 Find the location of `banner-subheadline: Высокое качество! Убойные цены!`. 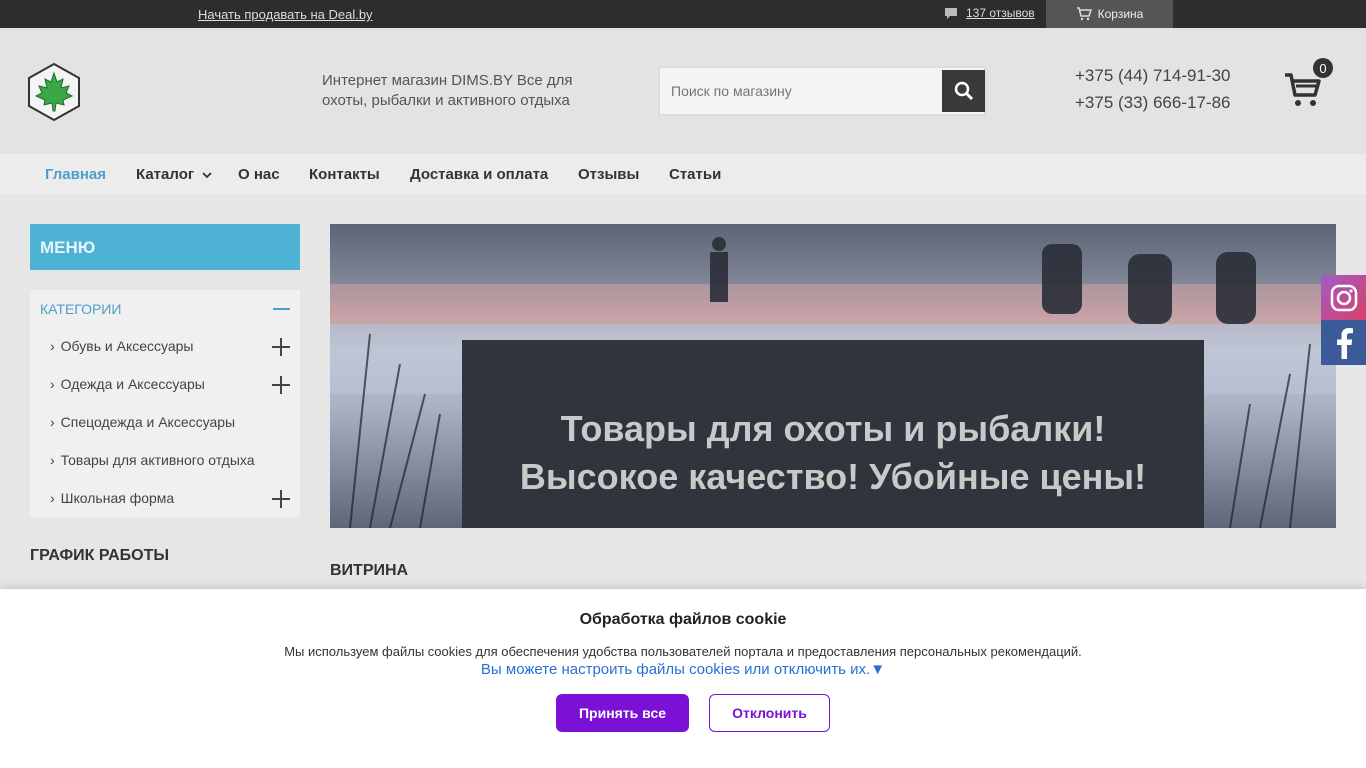

banner-subheadline: Высокое качество! Убойные цены! is located at coordinates (833, 476).